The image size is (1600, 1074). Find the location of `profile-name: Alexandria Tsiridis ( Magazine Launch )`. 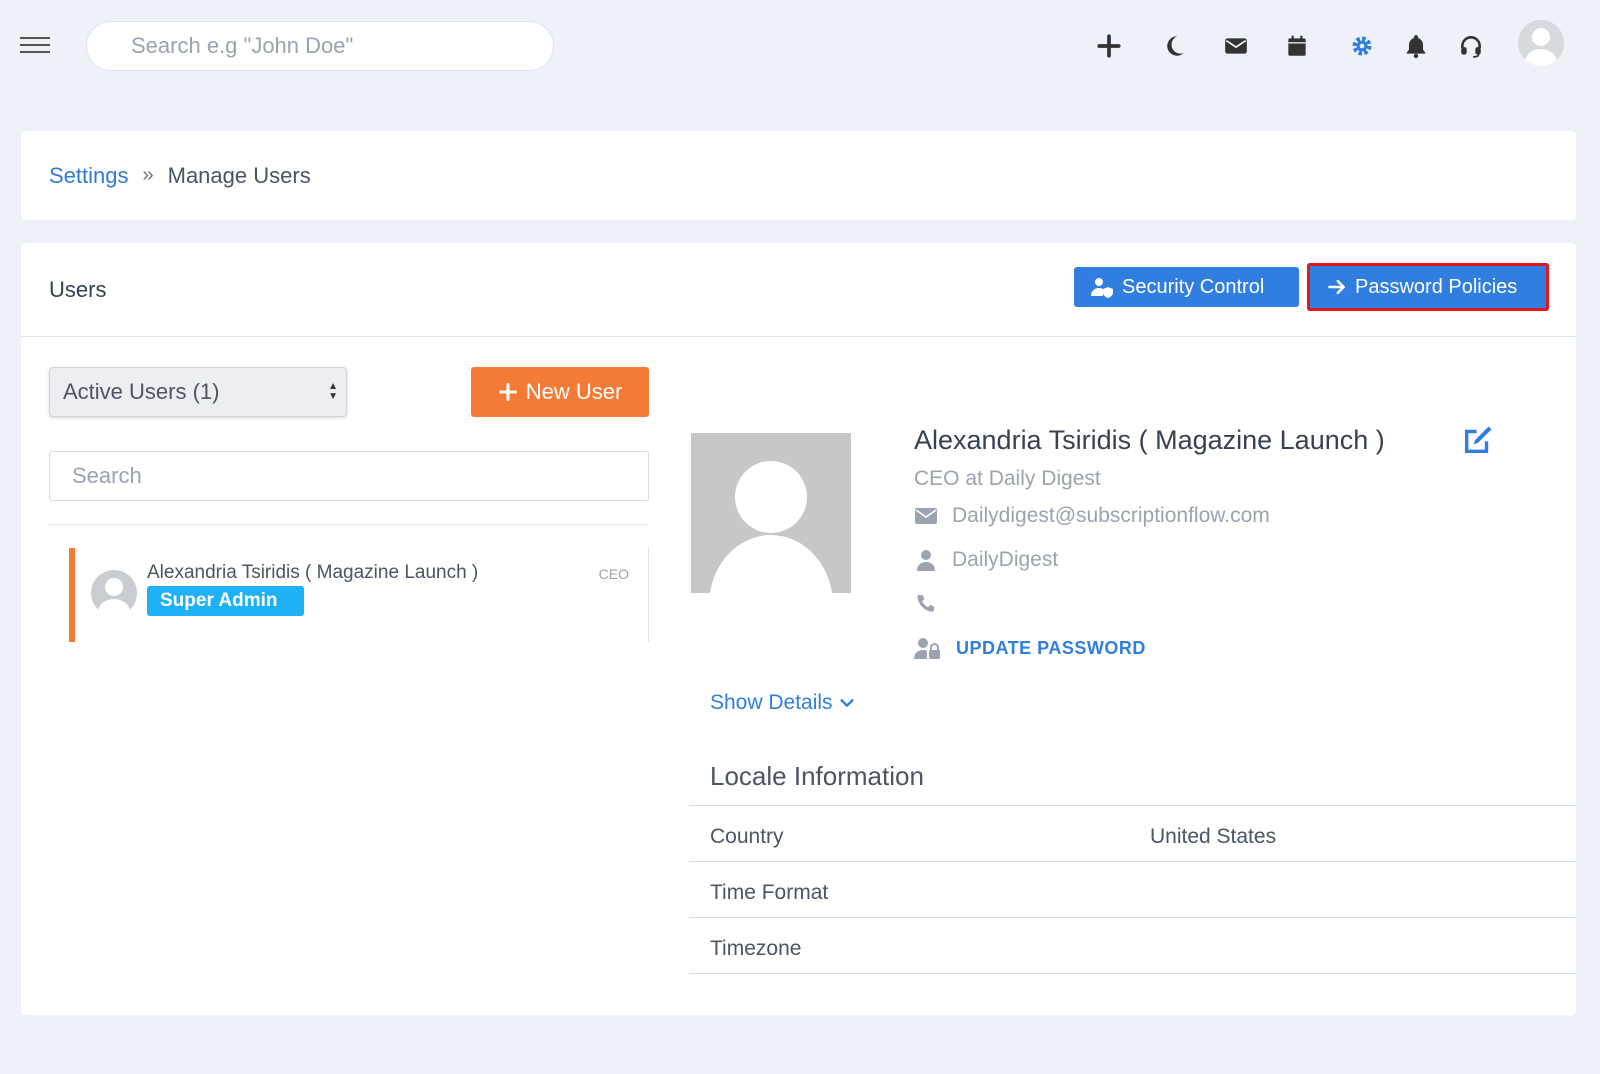

profile-name: Alexandria Tsiridis ( Magazine Launch ) is located at coordinates (1149, 440).